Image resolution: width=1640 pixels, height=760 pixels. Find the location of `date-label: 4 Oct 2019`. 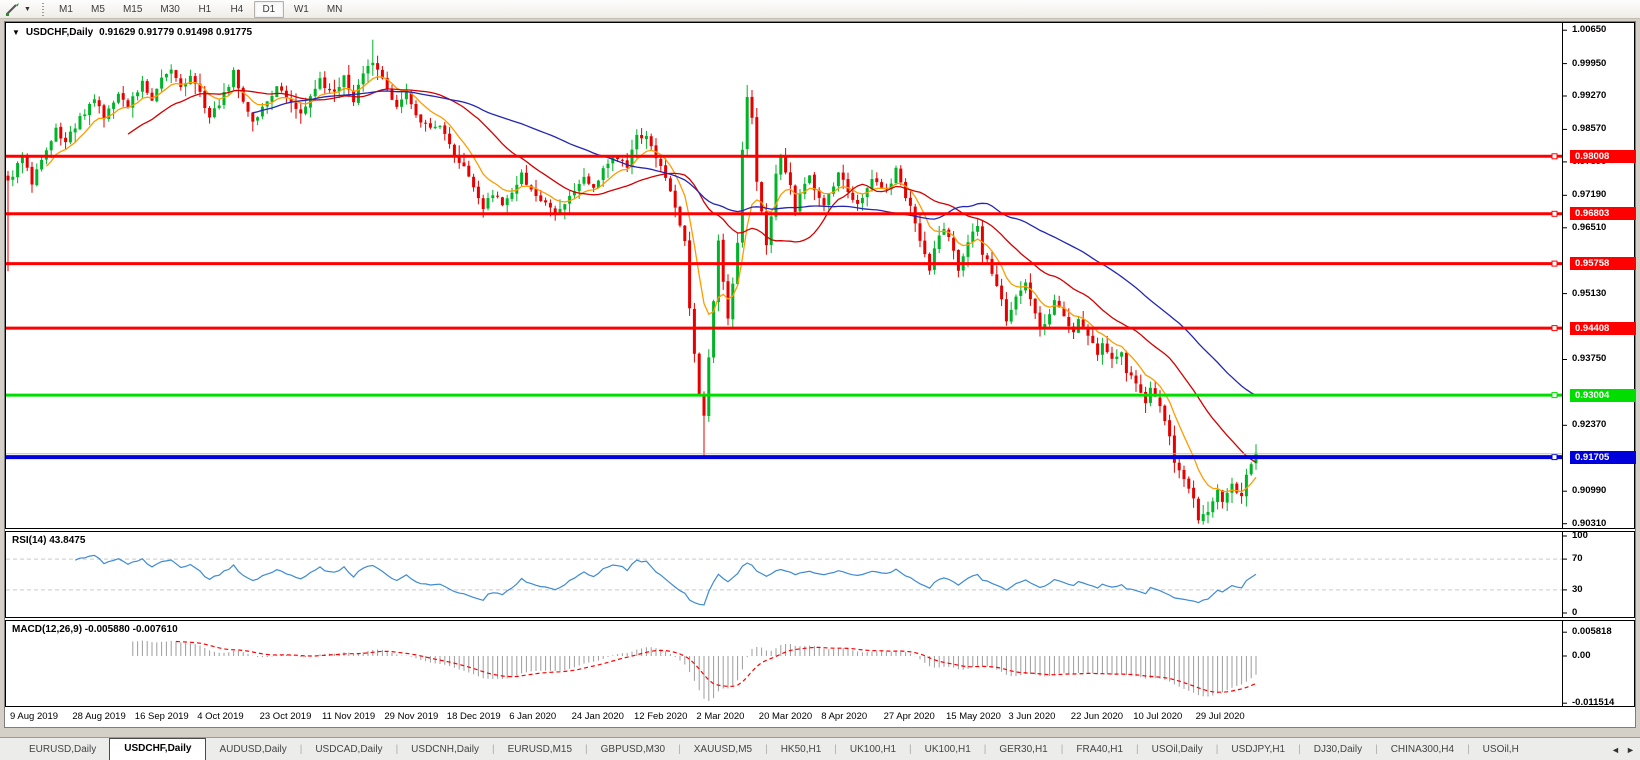

date-label: 4 Oct 2019 is located at coordinates (220, 716).